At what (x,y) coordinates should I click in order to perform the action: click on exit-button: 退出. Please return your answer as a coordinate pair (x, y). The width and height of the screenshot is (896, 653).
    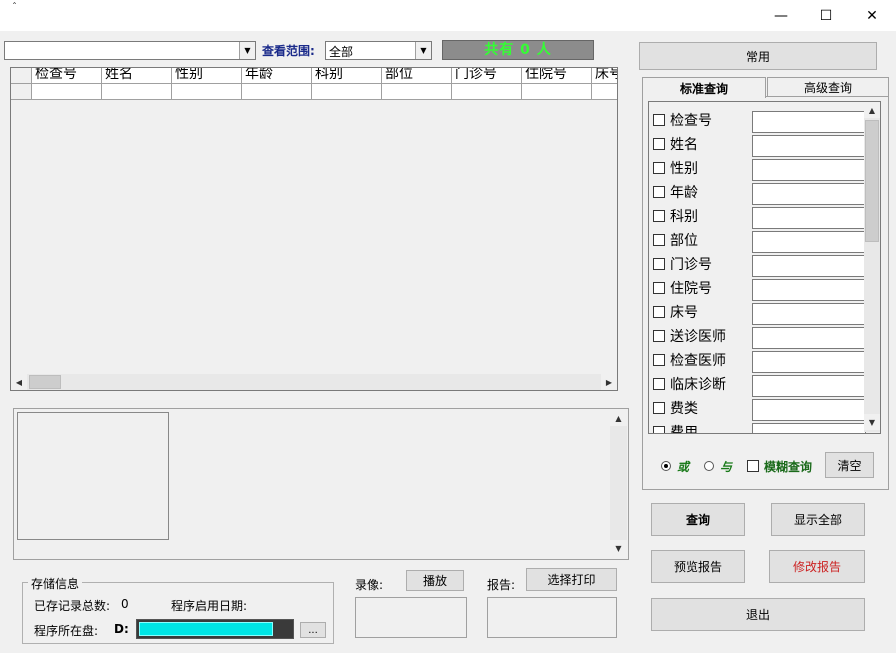
    Looking at the image, I should click on (758, 614).